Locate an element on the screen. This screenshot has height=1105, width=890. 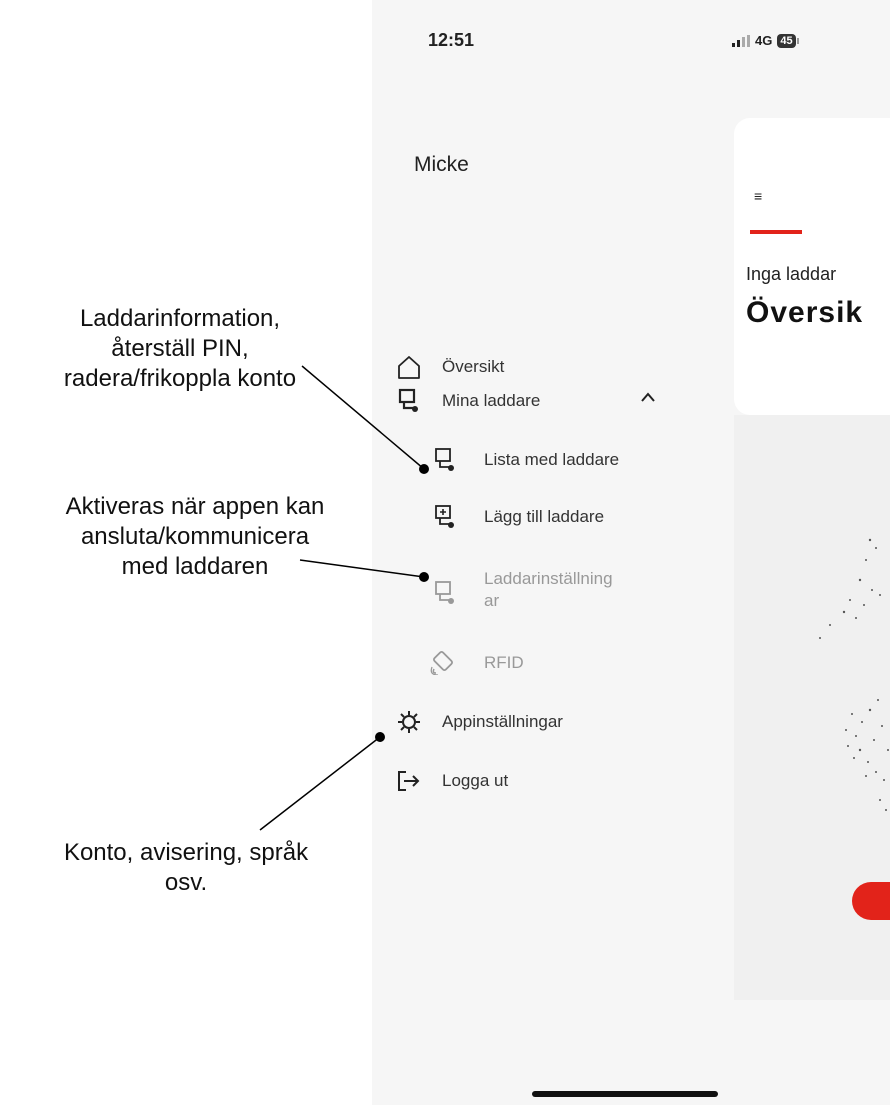
home-indicator is located at coordinates (625, 1094).